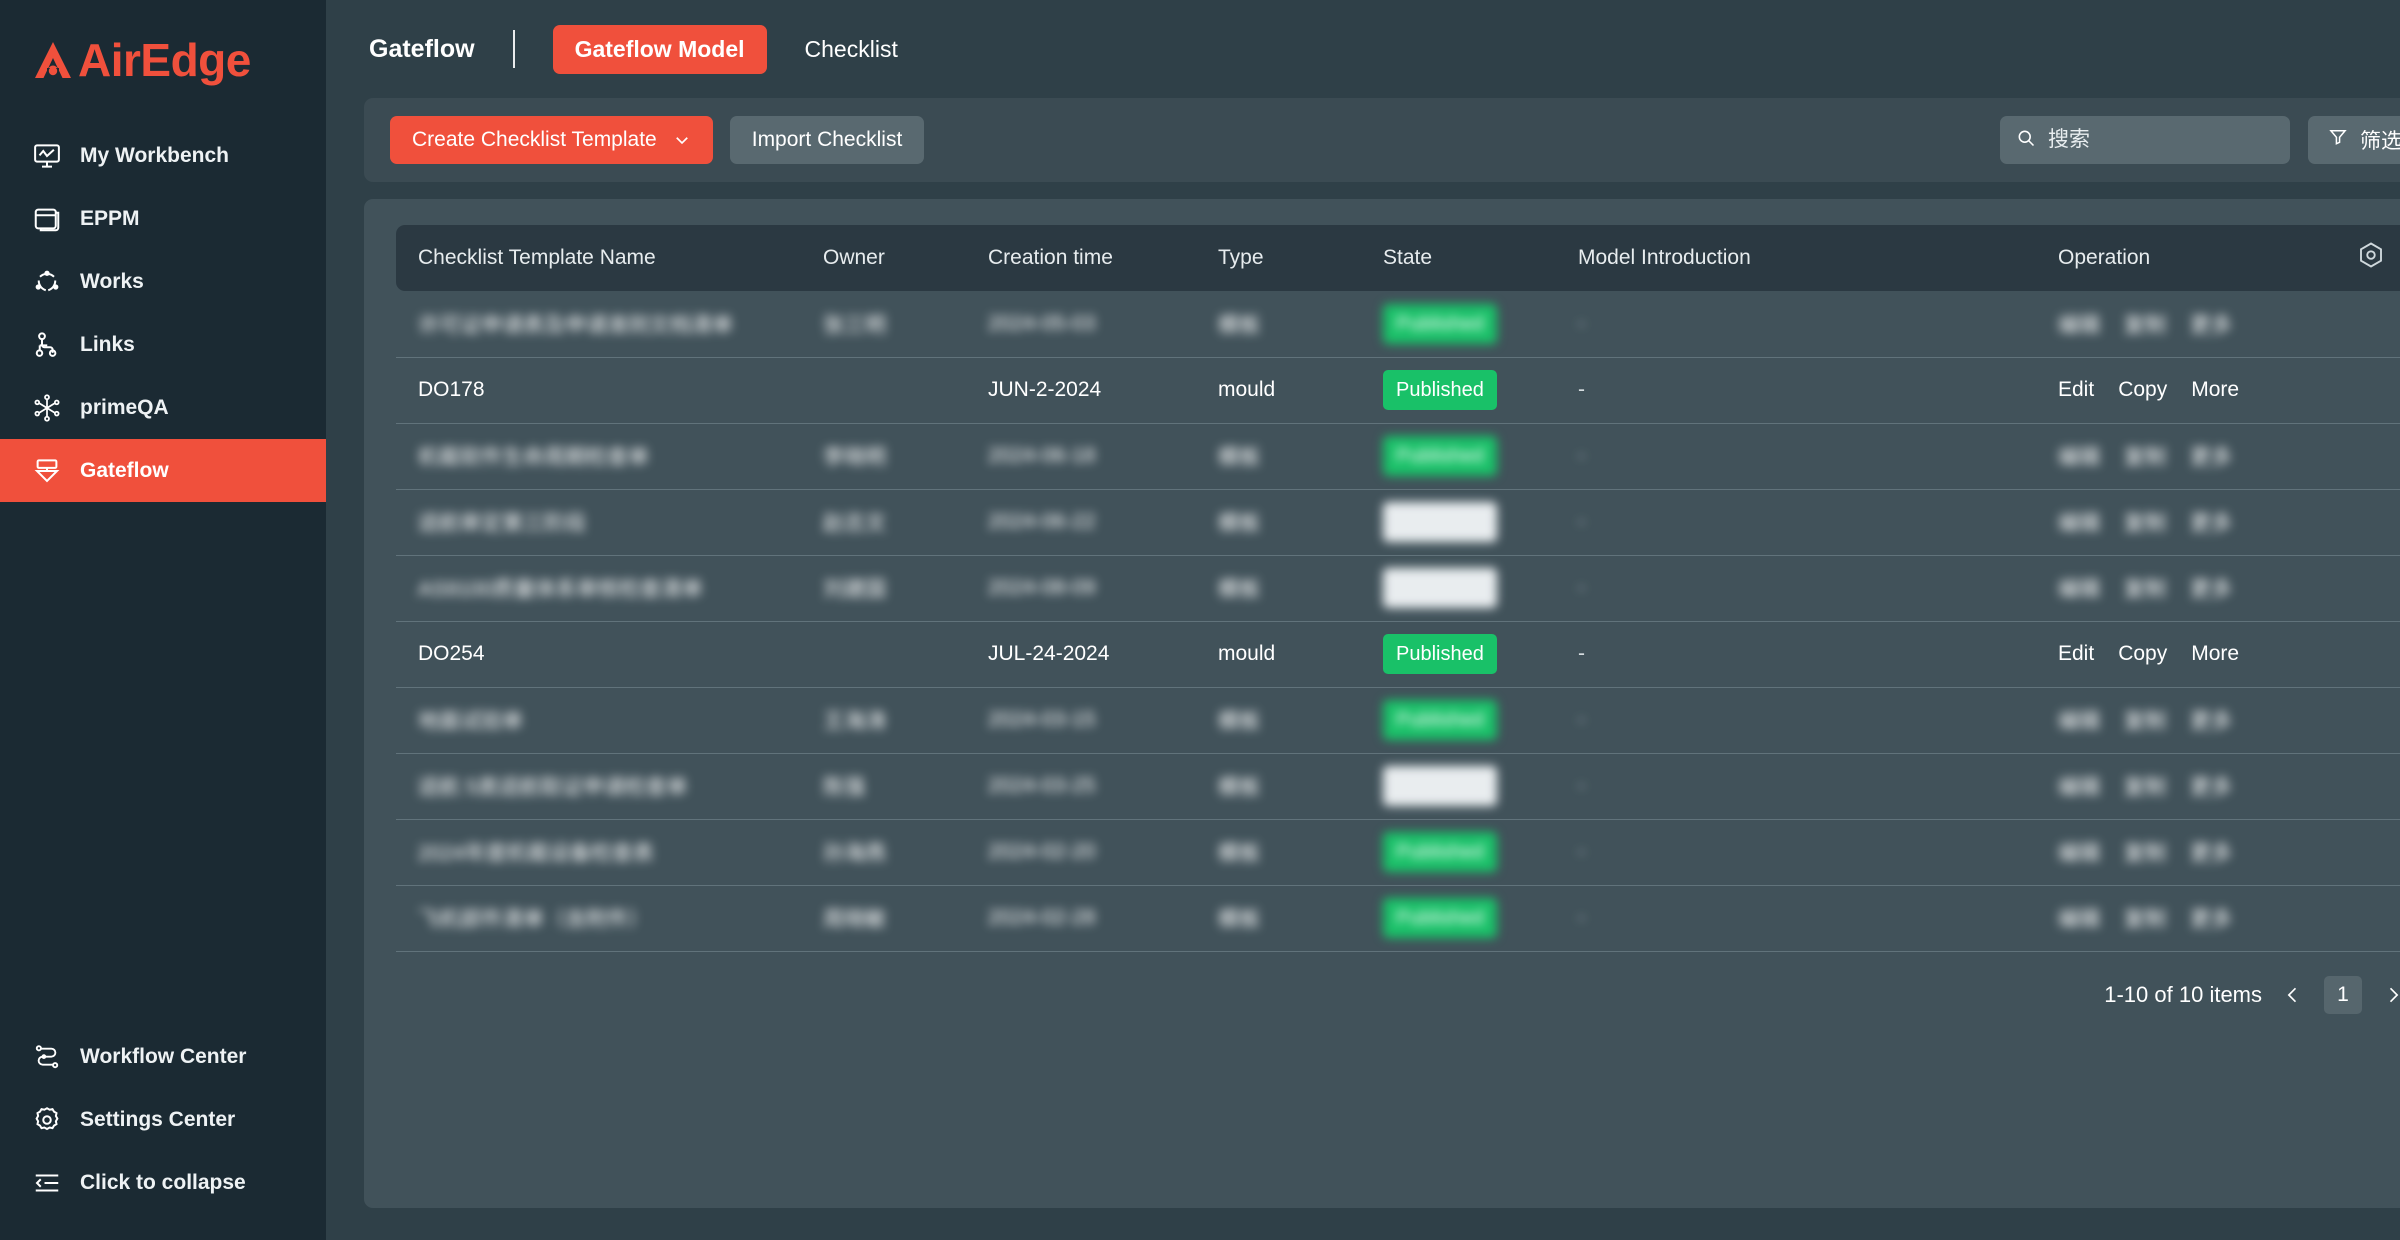 The image size is (2400, 1240). Describe the element at coordinates (827, 140) in the screenshot. I see `import-checklist-button: Import Checklist` at that location.